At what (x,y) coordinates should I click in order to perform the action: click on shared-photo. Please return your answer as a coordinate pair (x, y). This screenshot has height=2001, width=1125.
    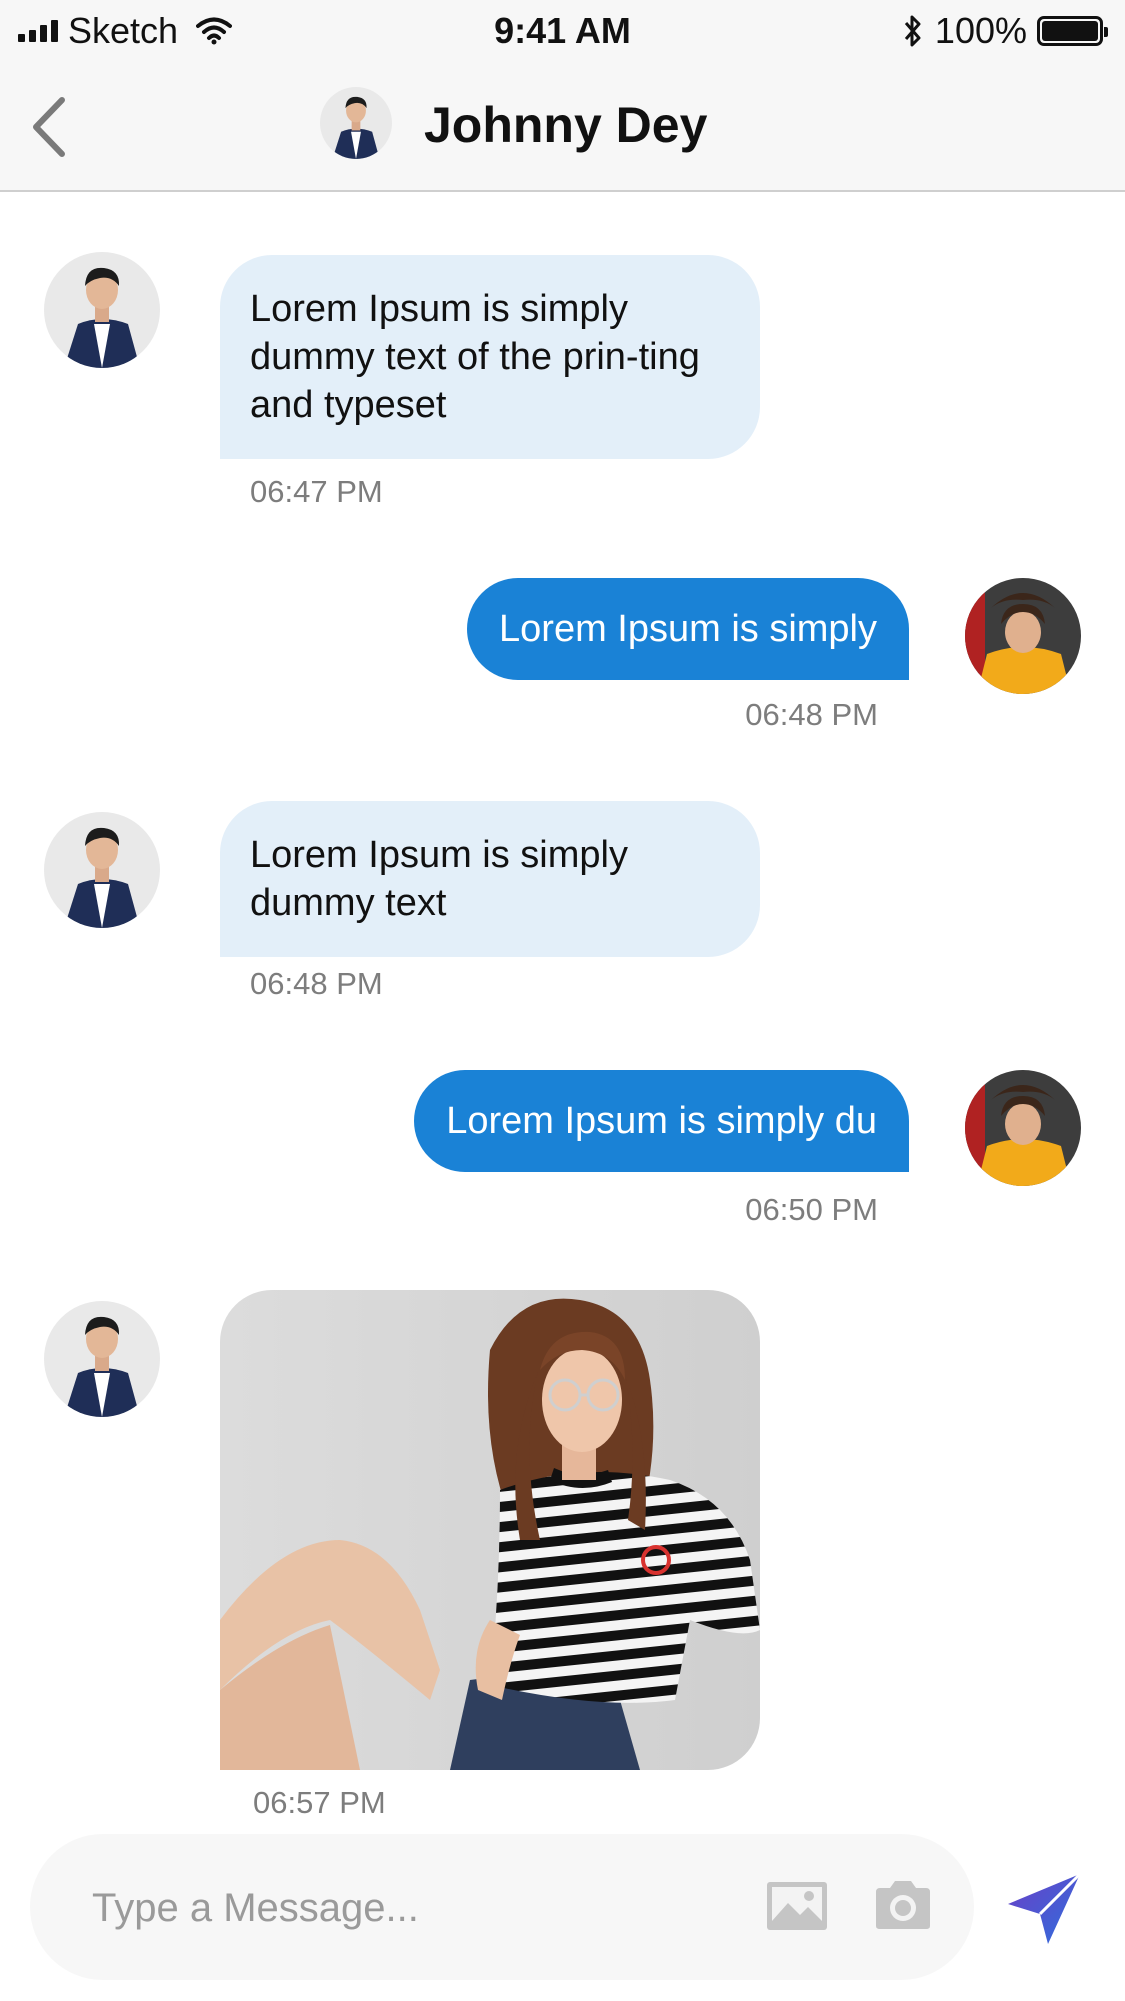
    Looking at the image, I should click on (490, 1530).